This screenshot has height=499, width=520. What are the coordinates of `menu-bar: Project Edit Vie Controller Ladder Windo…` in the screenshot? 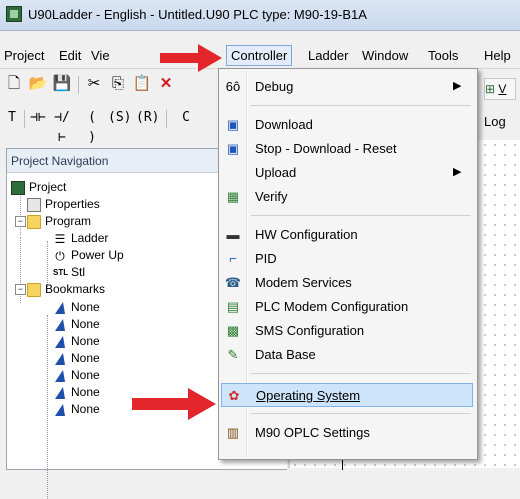 It's located at (260, 56).